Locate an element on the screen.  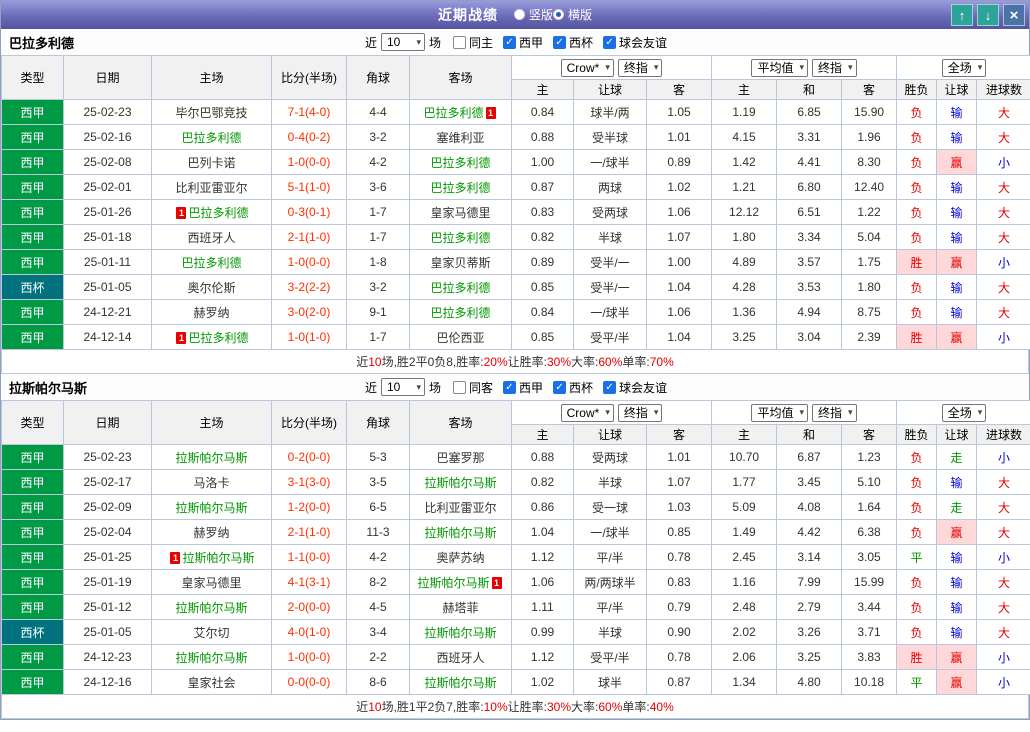
odds-handicap-cell: 一/球半 is located at coordinates (610, 532).